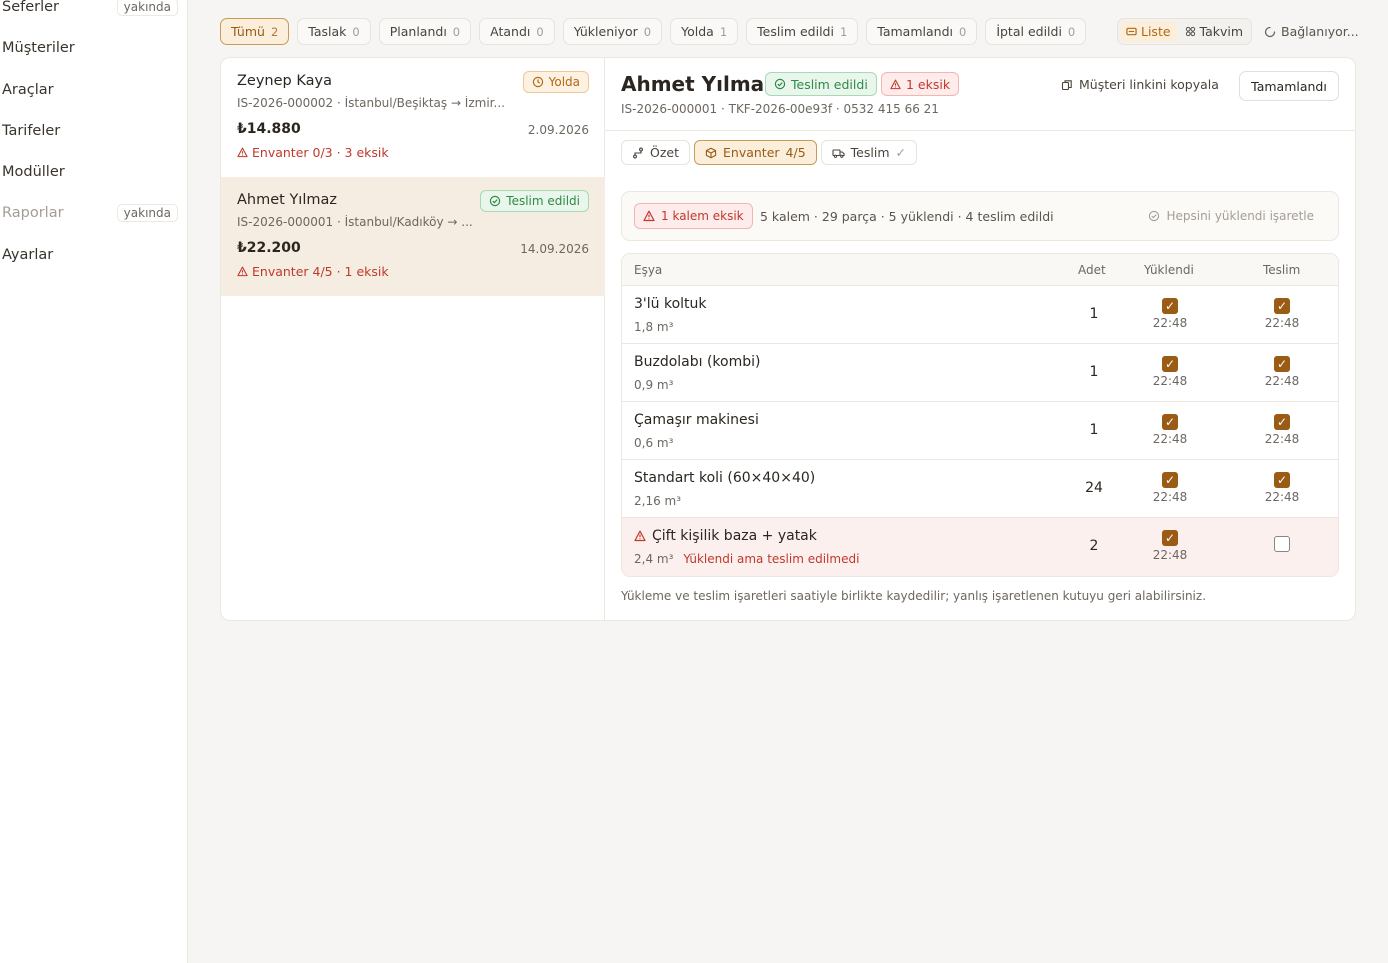 The image size is (1388, 963). What do you see at coordinates (1140, 84) in the screenshot?
I see `copy-customer-link-button: Müşteri linkini kopyala` at bounding box center [1140, 84].